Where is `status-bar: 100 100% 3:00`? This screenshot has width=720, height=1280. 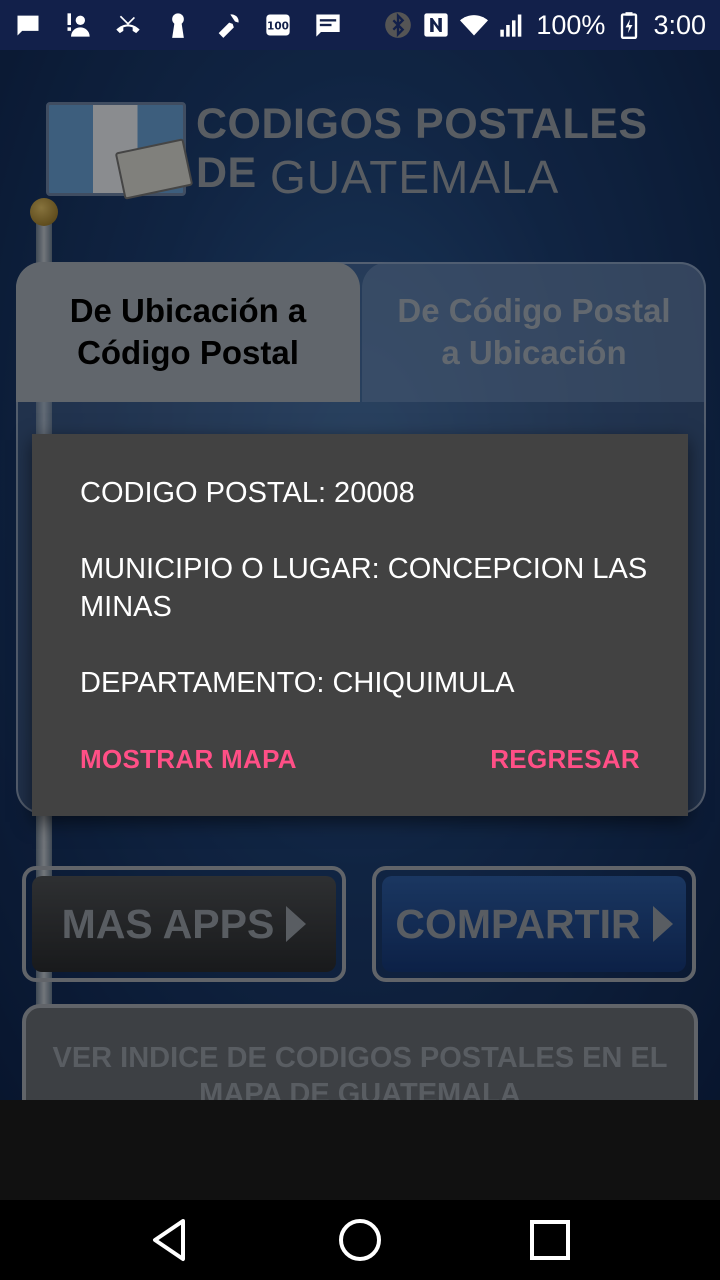 status-bar: 100 100% 3:00 is located at coordinates (360, 25).